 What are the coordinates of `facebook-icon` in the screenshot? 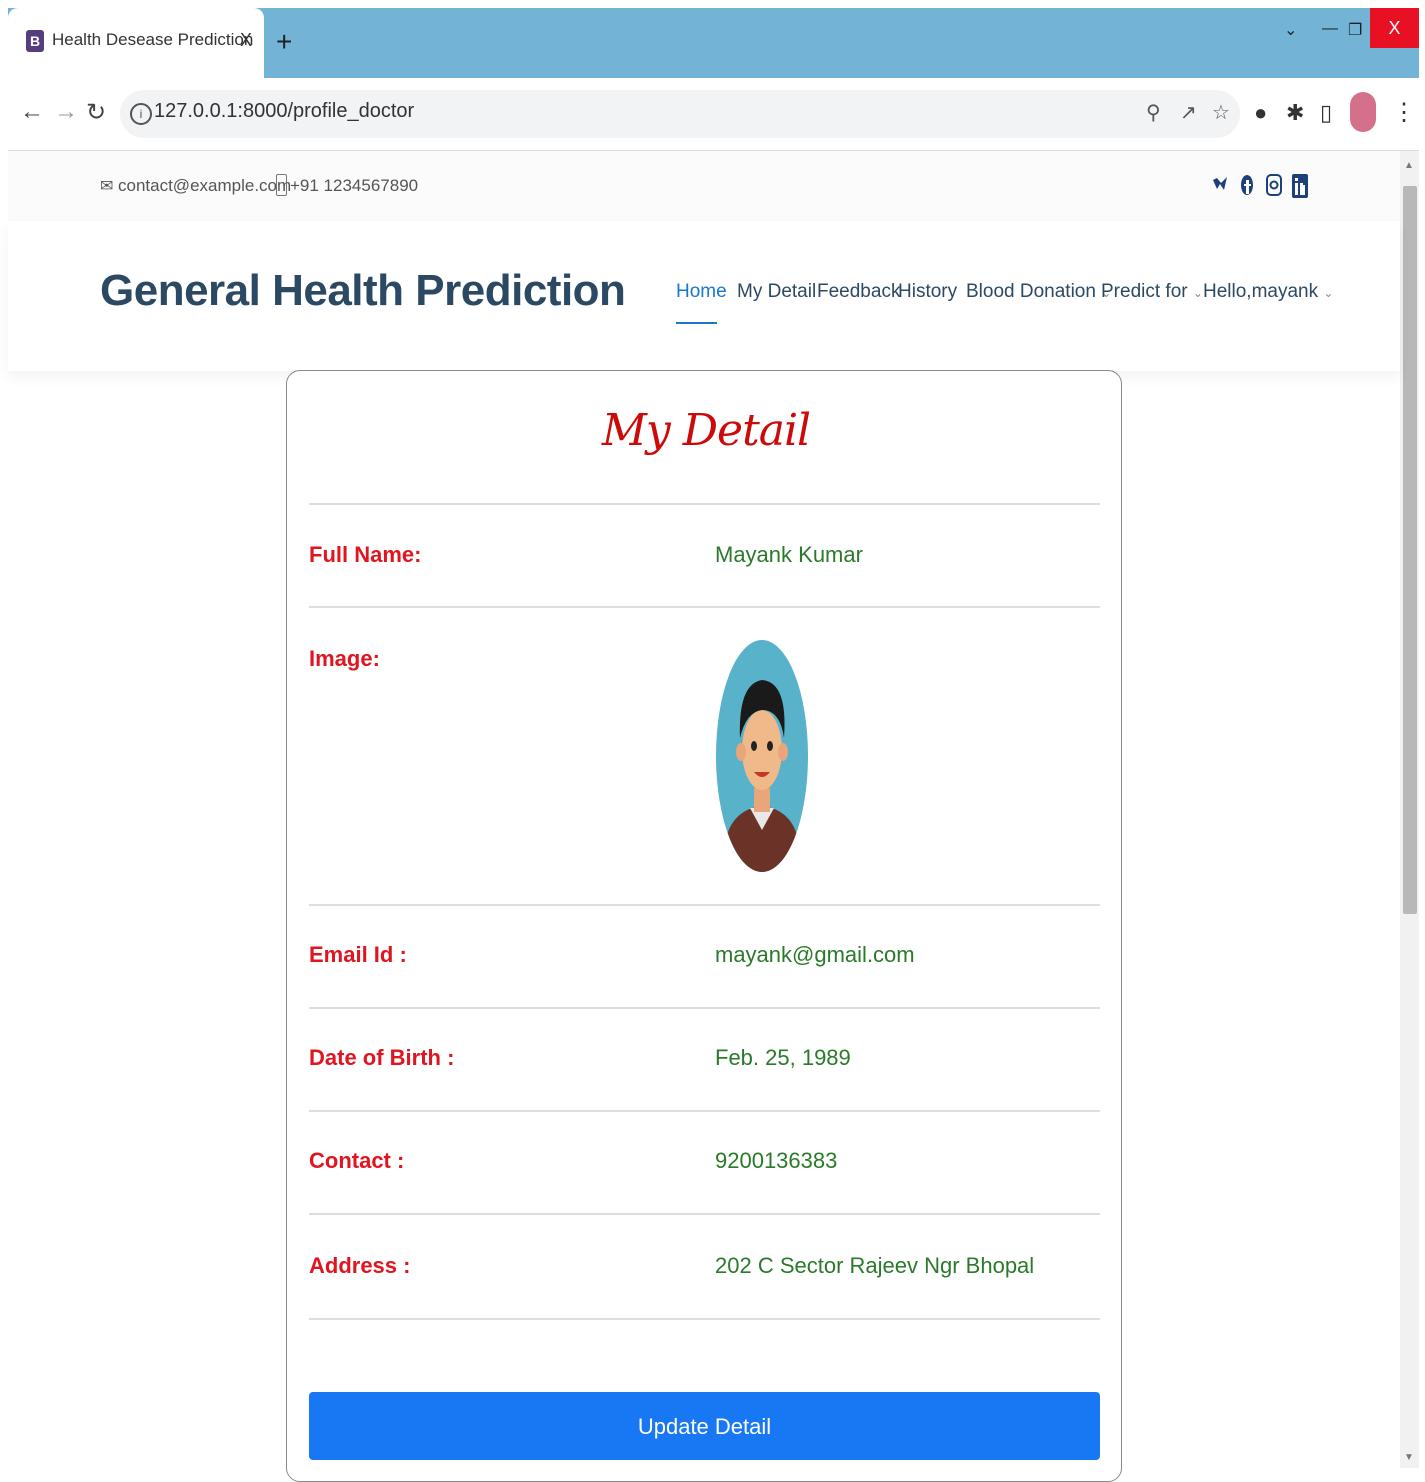 It's located at (1247, 188).